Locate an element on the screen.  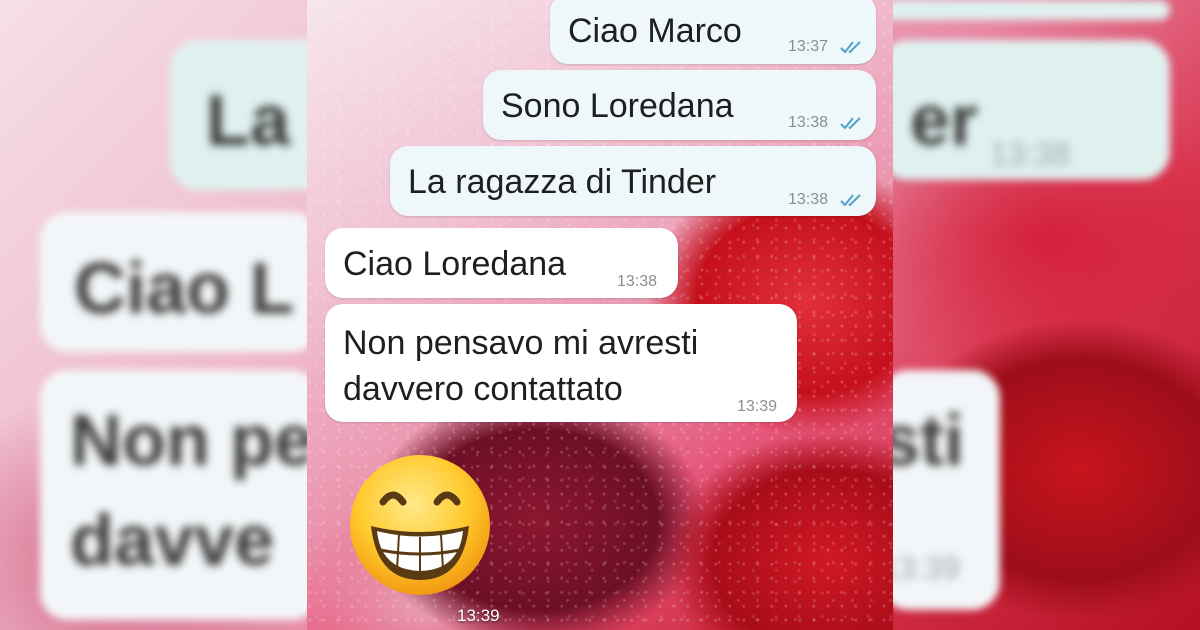
blurred-bubble: Non pe davve is located at coordinates (180, 495).